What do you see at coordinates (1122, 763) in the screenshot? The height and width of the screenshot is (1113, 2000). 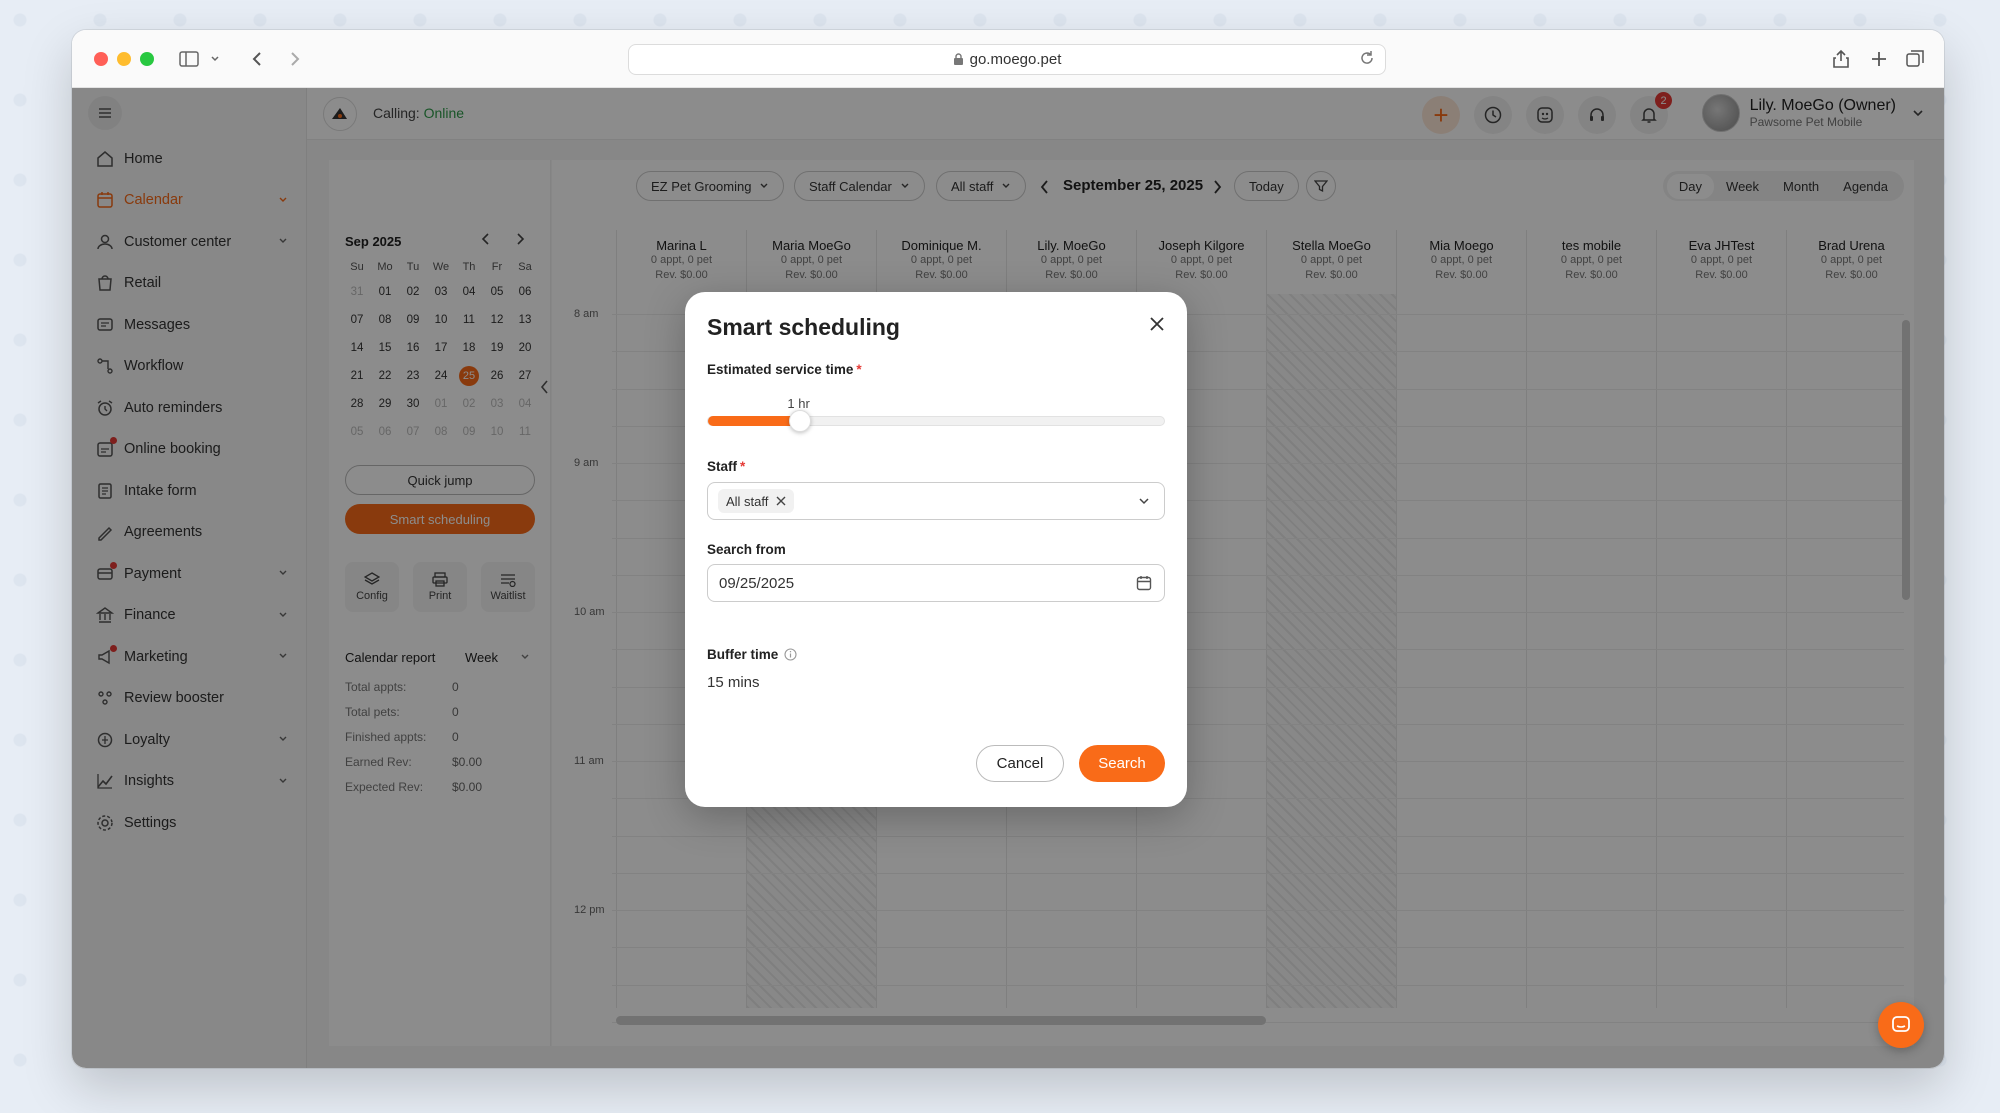 I see `search-button: Search` at bounding box center [1122, 763].